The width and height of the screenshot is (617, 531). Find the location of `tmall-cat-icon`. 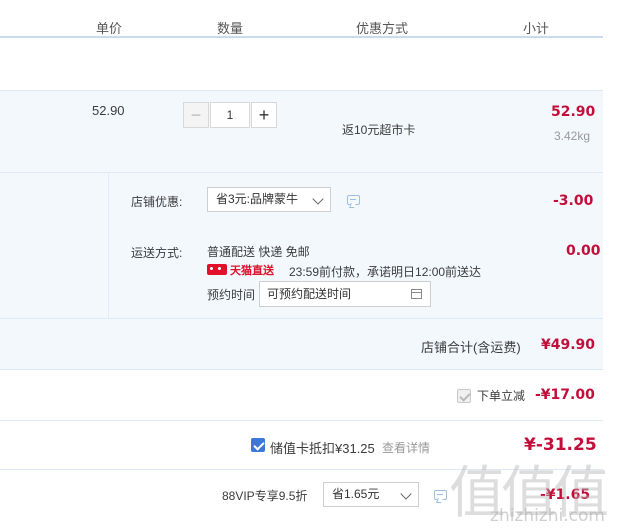

tmall-cat-icon is located at coordinates (217, 269).